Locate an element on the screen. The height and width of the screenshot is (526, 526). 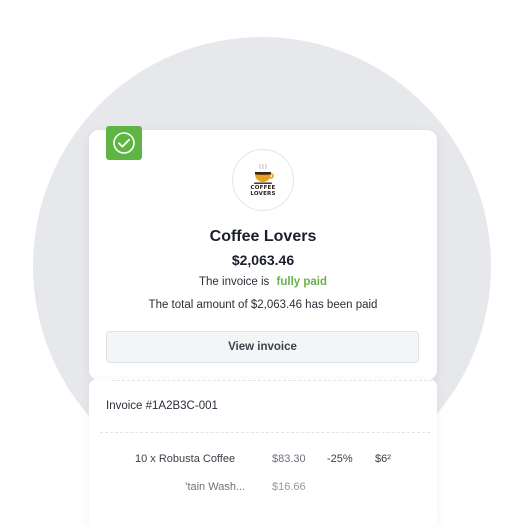
item-total: $6² is located at coordinates (383, 459).